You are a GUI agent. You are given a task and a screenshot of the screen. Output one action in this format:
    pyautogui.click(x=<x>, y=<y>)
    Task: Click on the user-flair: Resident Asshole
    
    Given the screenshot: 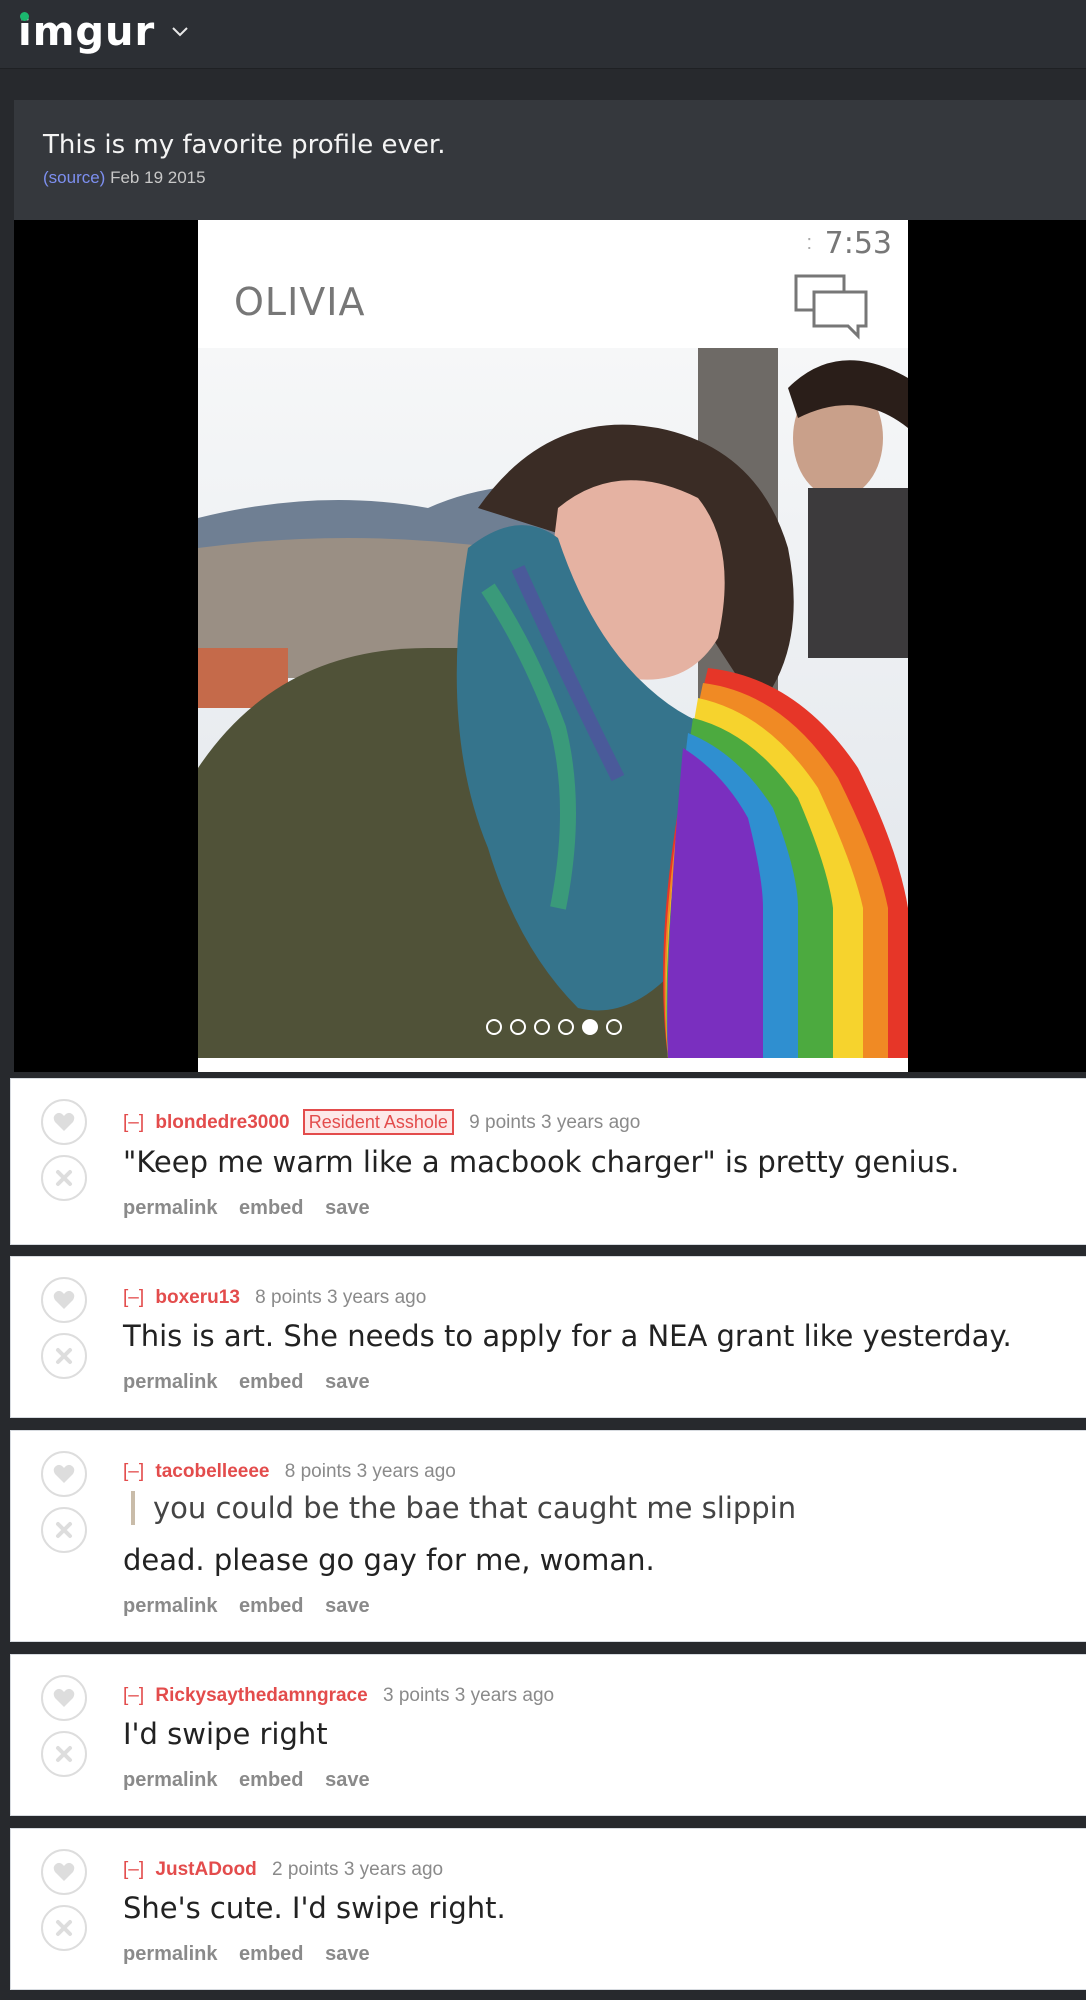 What is the action you would take?
    pyautogui.click(x=378, y=1122)
    